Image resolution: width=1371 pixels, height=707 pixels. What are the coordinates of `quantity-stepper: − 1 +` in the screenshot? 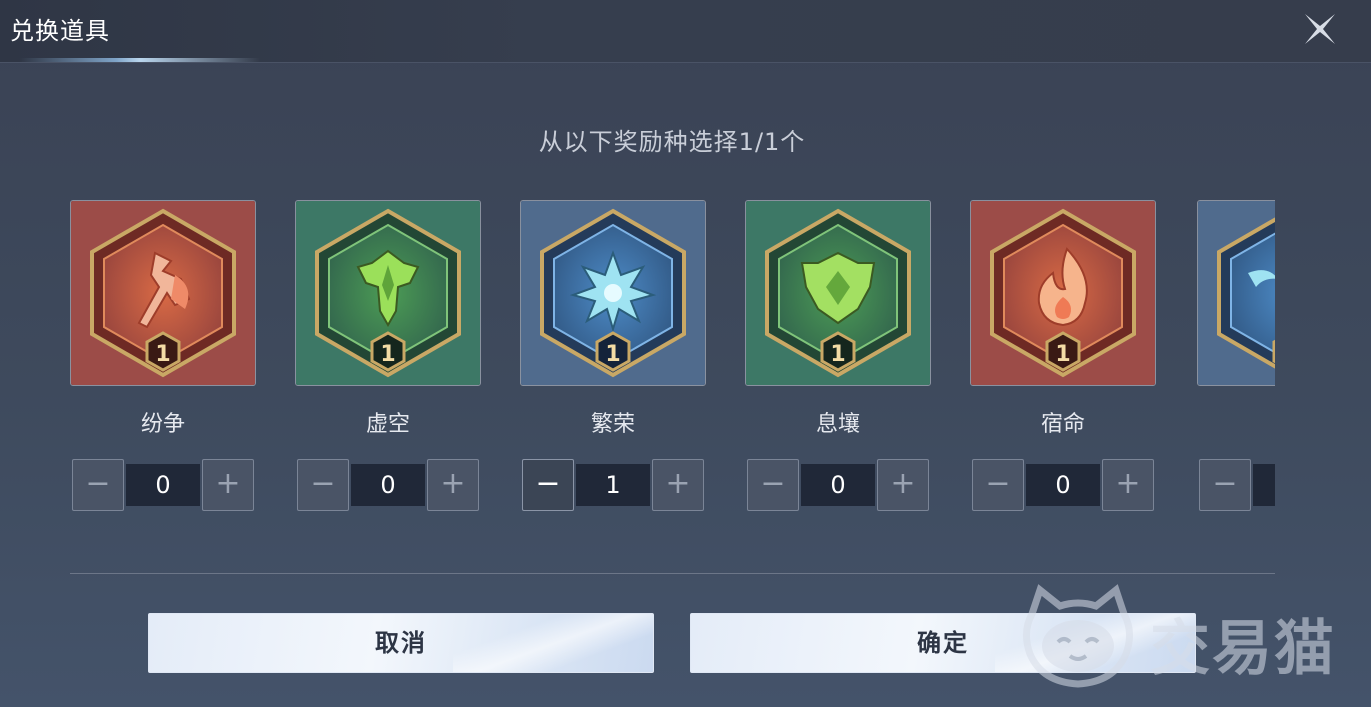 It's located at (614, 486).